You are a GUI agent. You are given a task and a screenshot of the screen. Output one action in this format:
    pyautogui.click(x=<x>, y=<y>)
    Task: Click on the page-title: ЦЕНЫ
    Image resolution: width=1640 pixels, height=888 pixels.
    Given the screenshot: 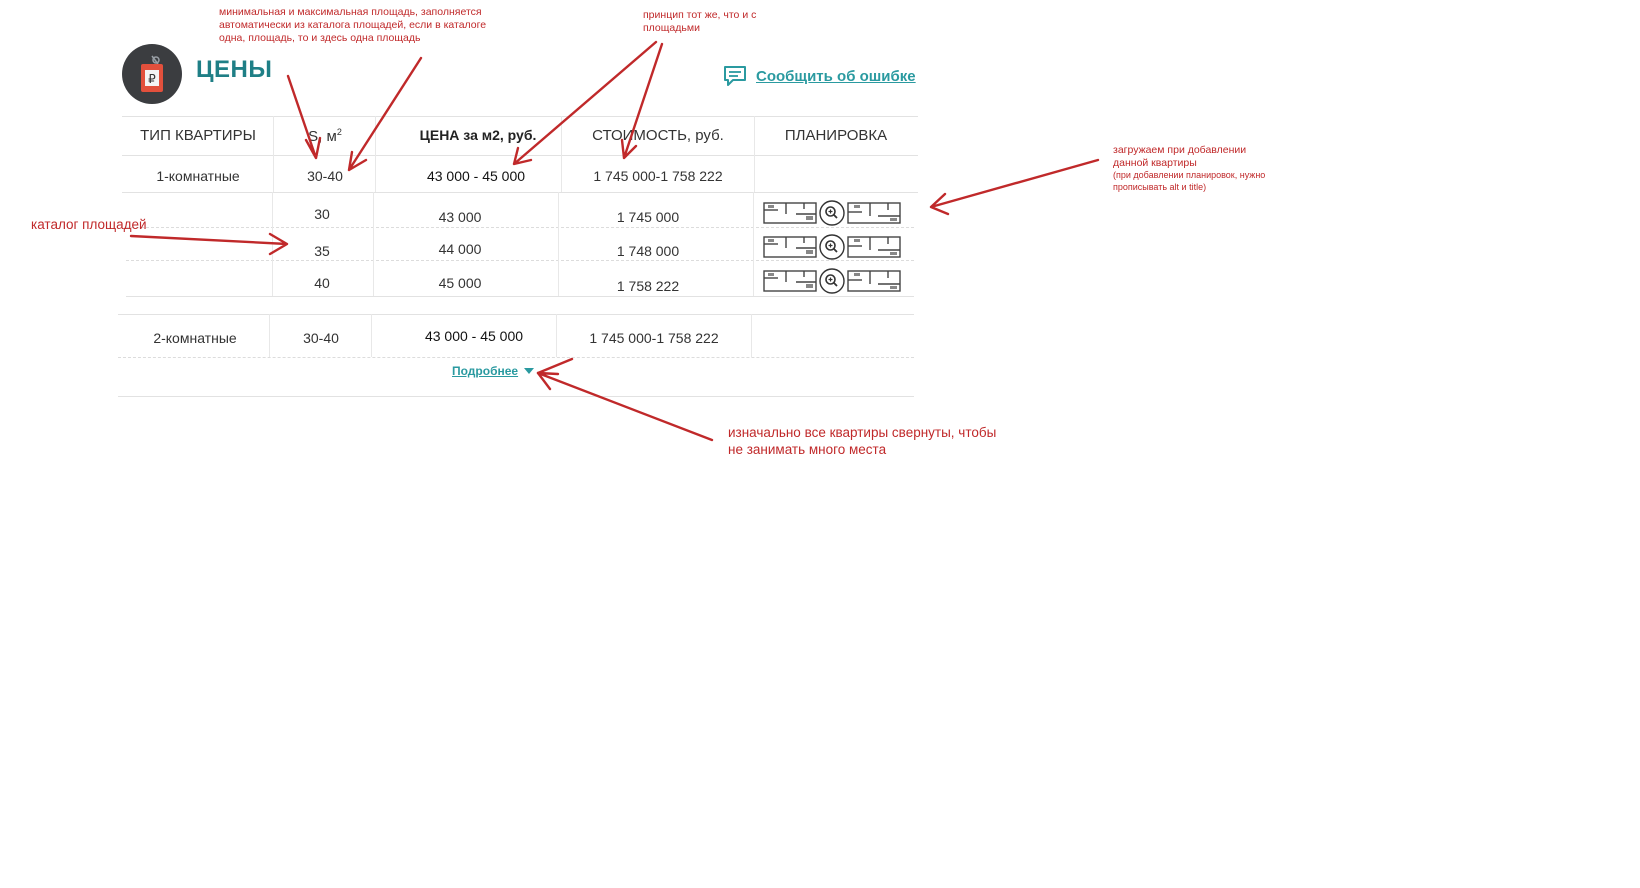 What is the action you would take?
    pyautogui.click(x=234, y=69)
    